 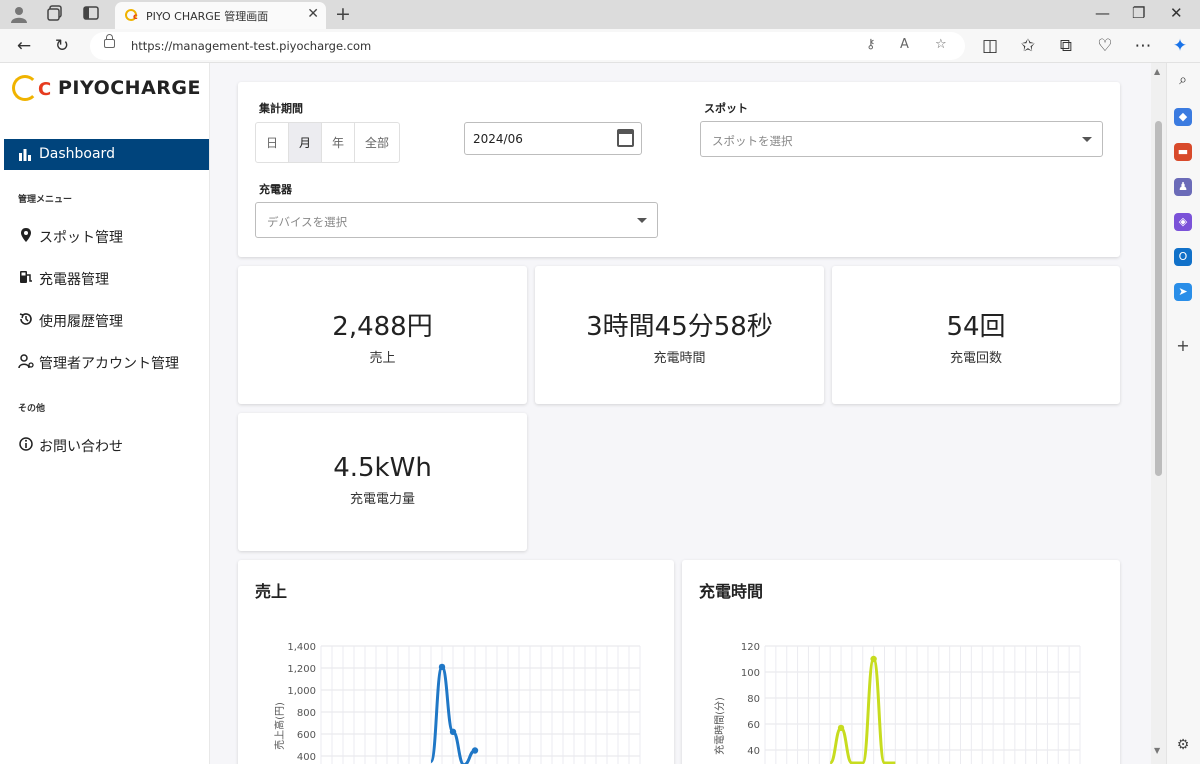 What do you see at coordinates (109, 364) in the screenshot?
I see `sidebar-item-label: 管理者アカウント管理` at bounding box center [109, 364].